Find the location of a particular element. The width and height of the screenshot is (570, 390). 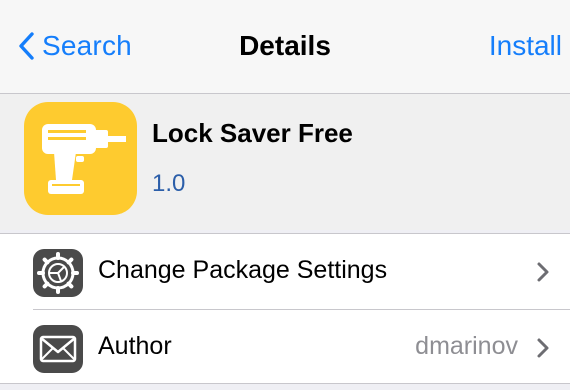

list-bottom-border is located at coordinates (285, 383).